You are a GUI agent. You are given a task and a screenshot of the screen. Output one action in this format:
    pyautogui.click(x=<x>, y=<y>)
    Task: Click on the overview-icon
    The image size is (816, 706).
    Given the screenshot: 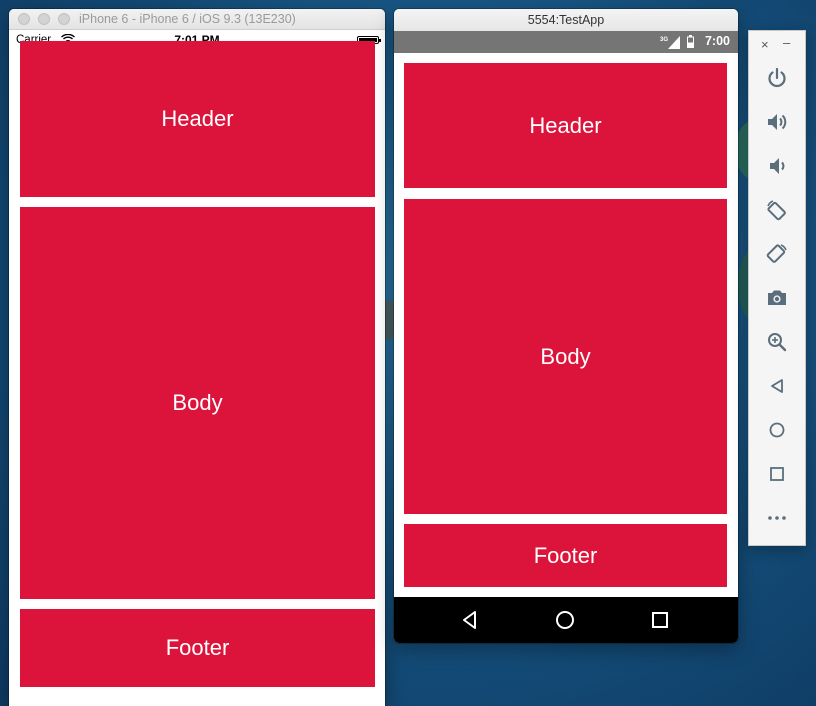 What is the action you would take?
    pyautogui.click(x=777, y=474)
    